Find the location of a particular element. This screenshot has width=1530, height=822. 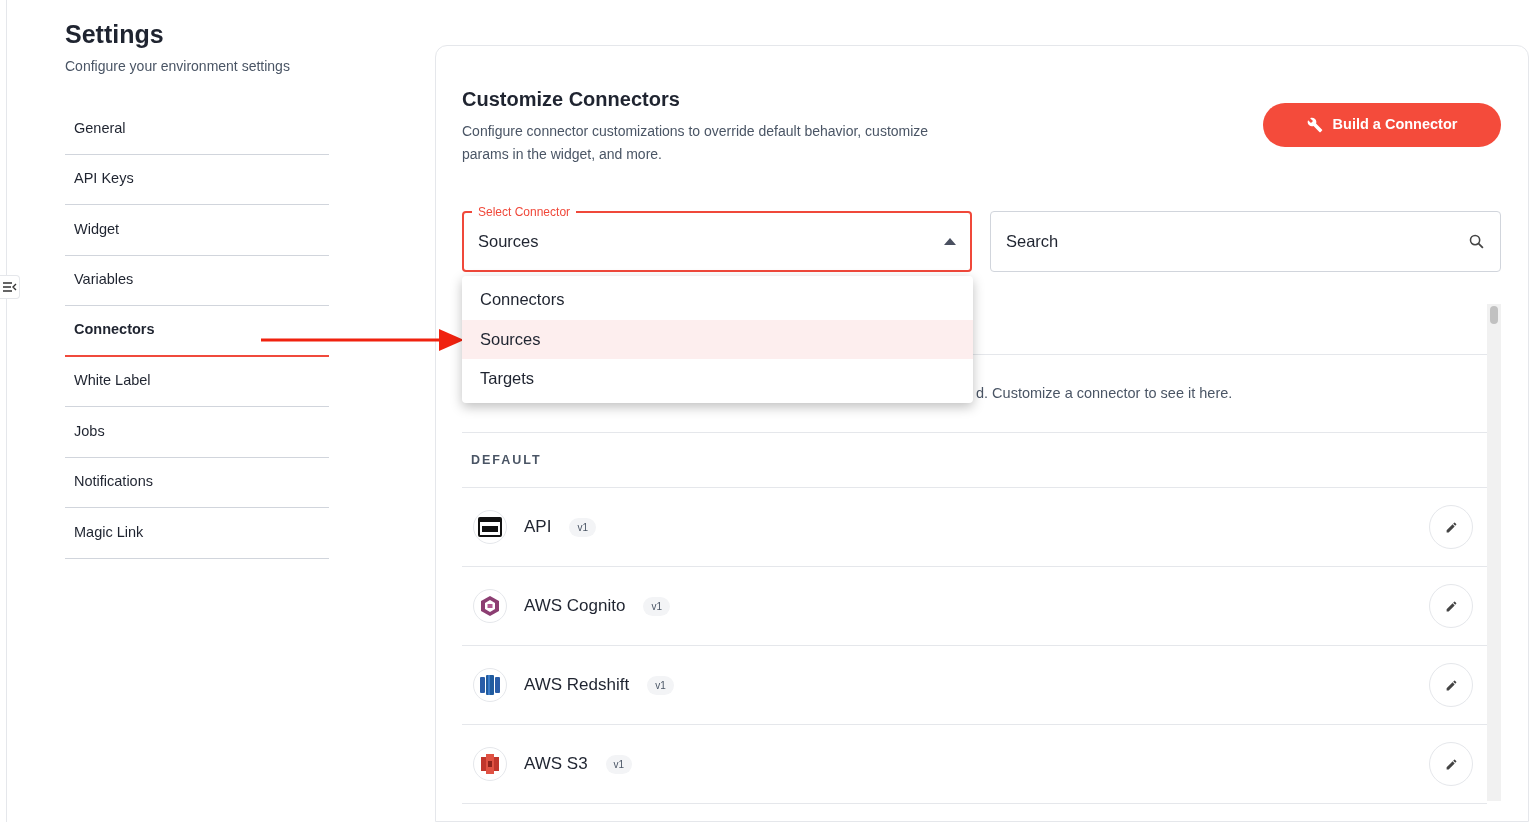

sidebar-item: Widget is located at coordinates (197, 230).